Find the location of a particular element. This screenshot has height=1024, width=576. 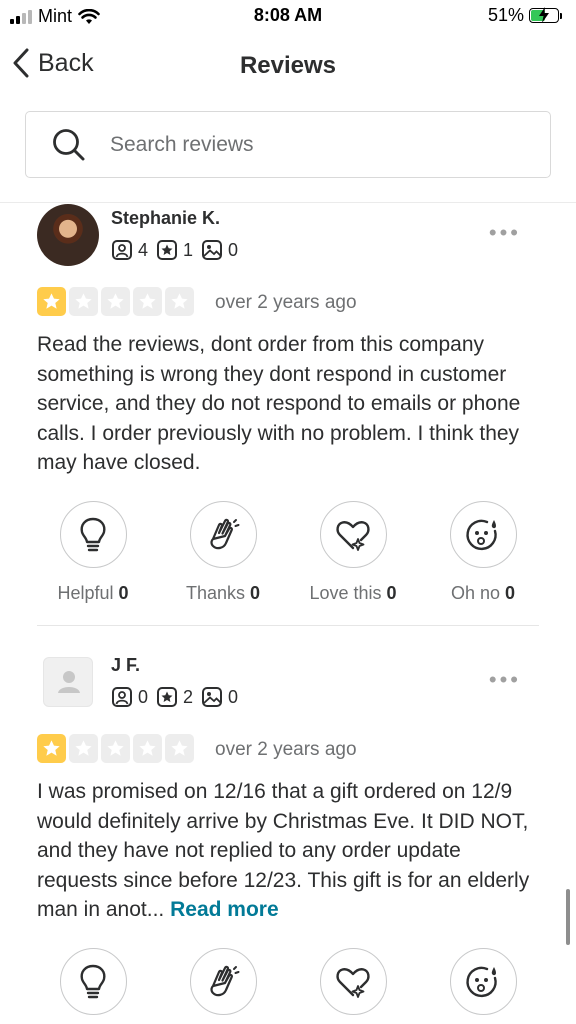

reaction-helpful: Helpful 0 is located at coordinates (93, 552).